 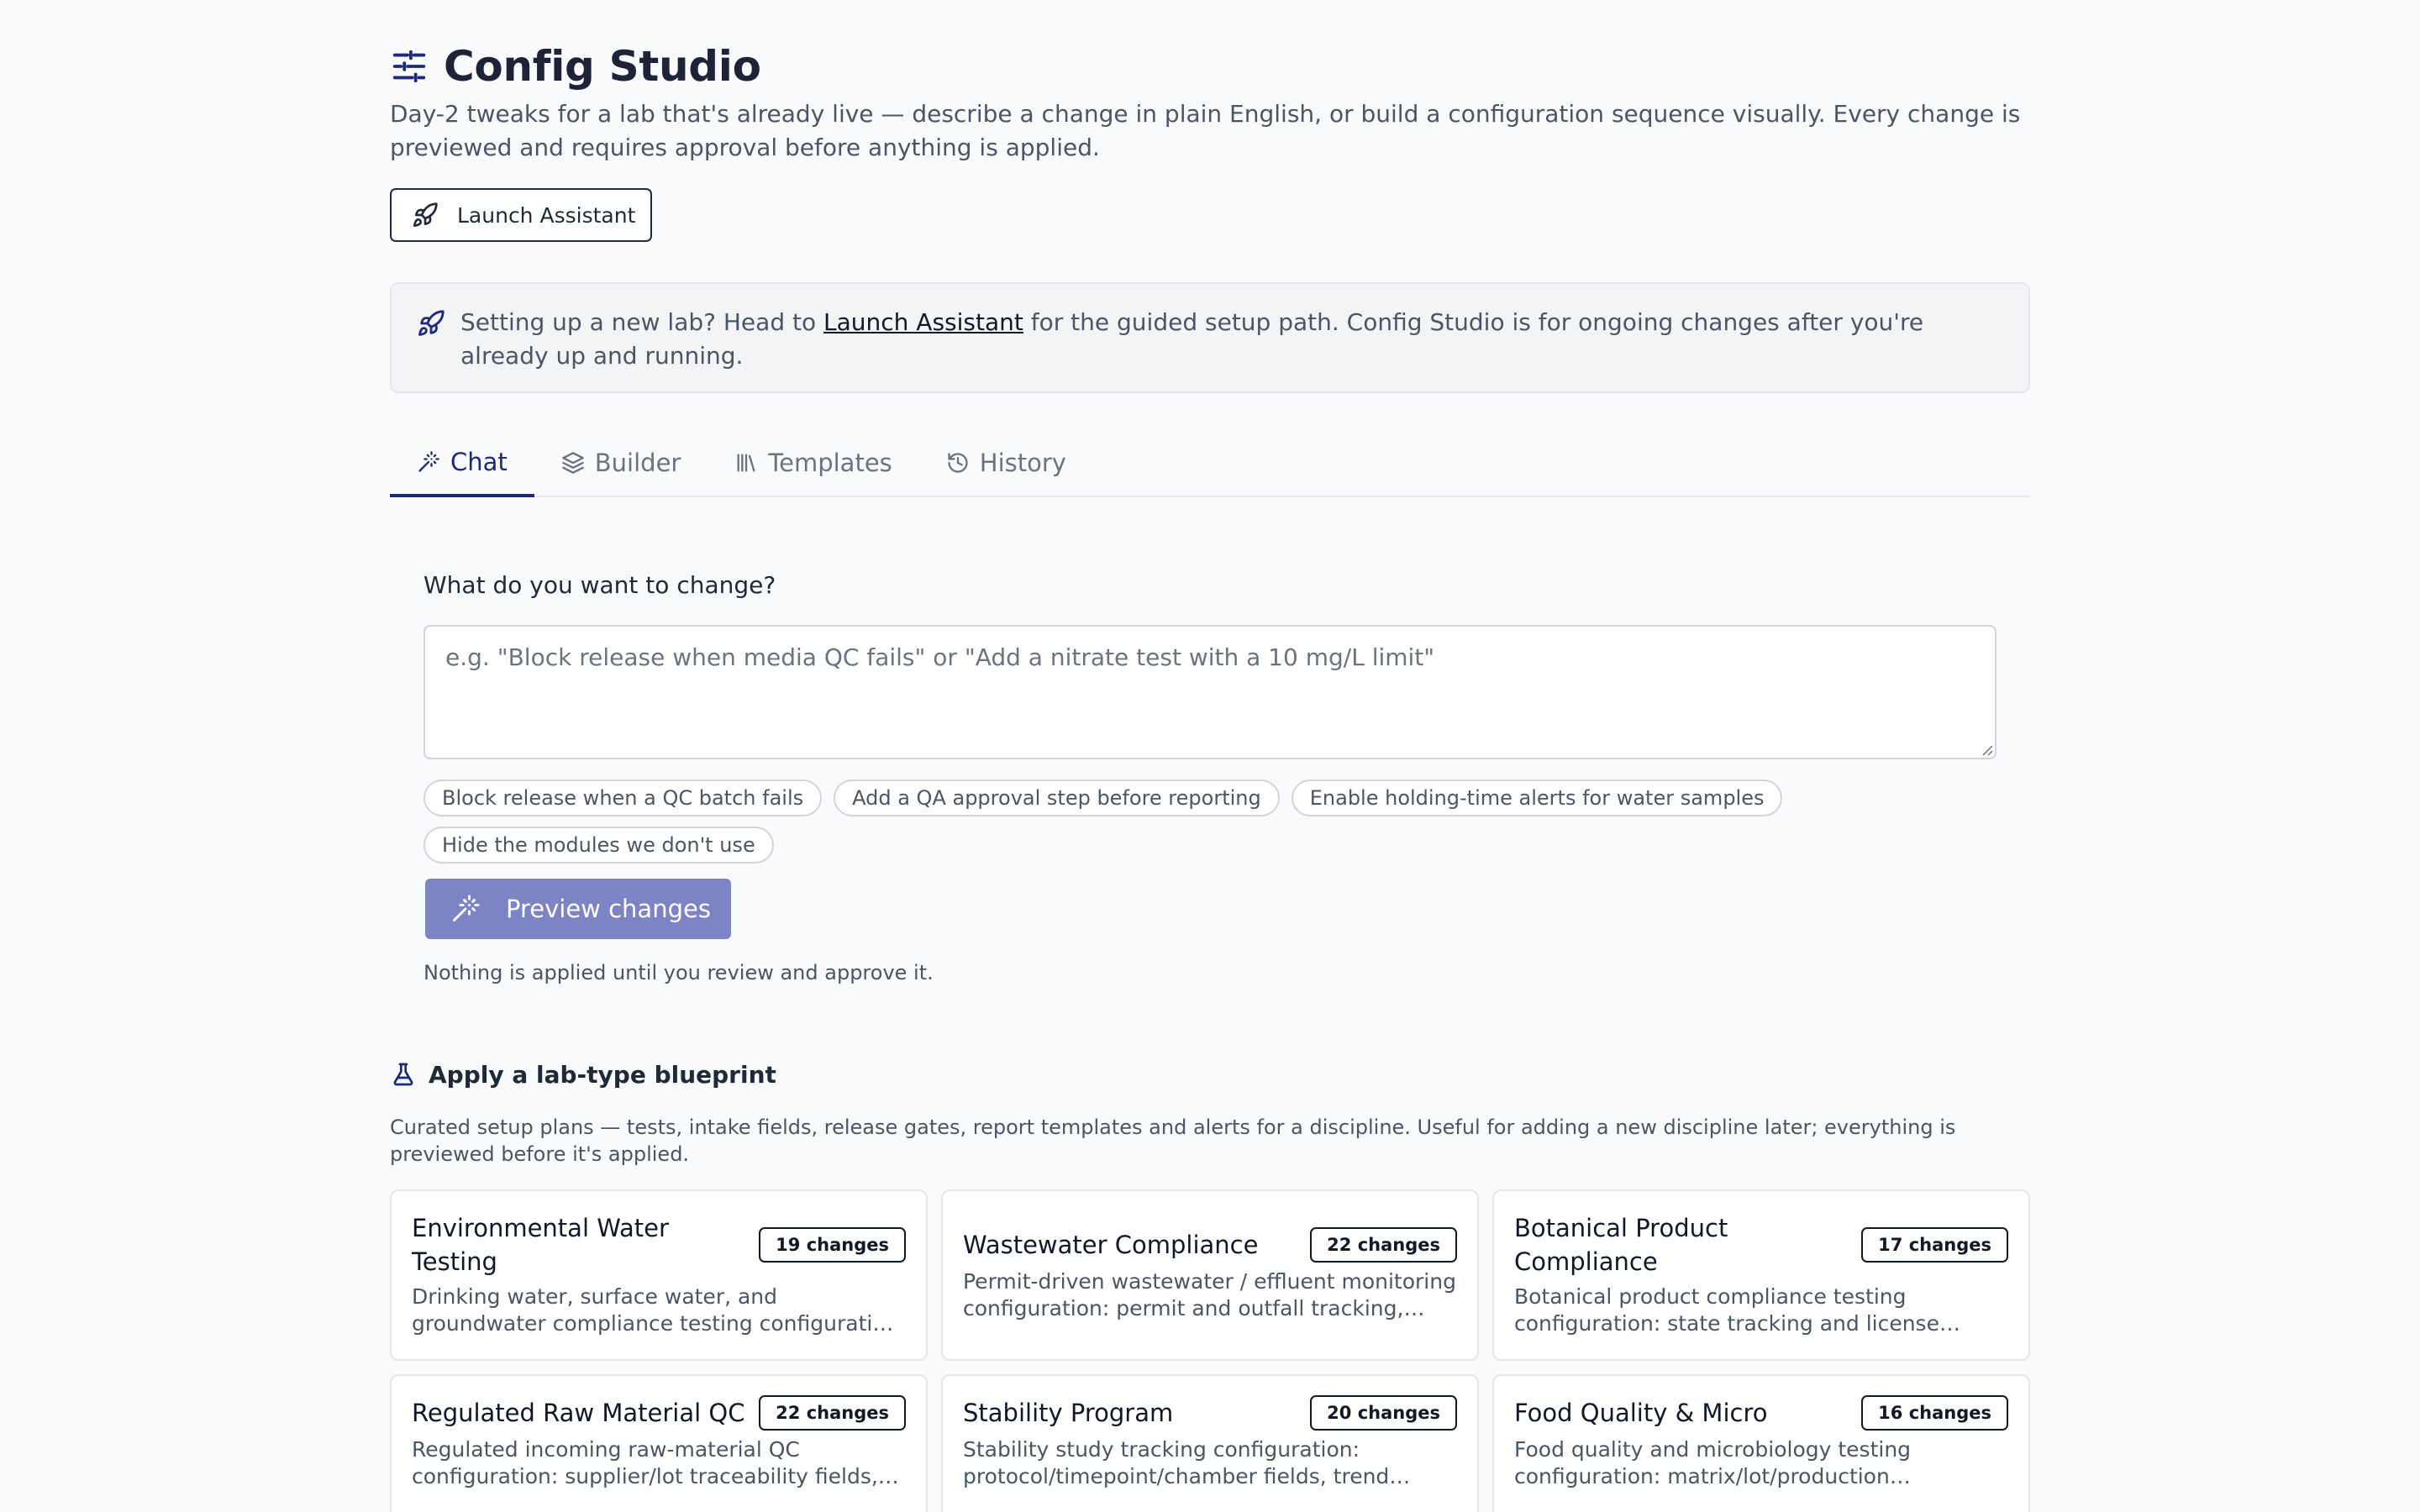 I want to click on launch-assistant-button: Launch Assistant, so click(x=521, y=215).